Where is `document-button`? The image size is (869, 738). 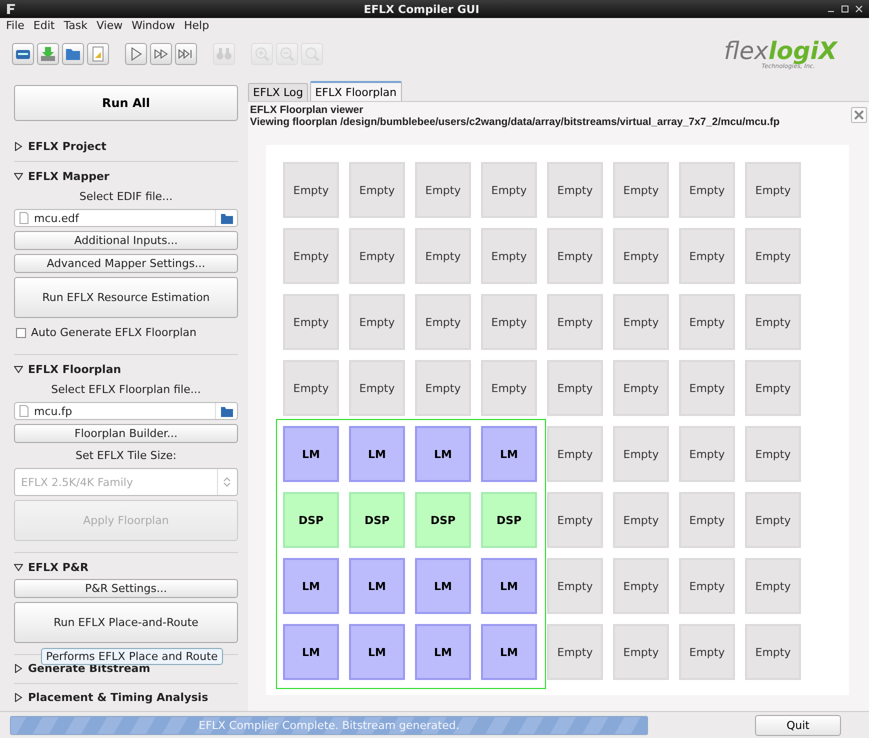 document-button is located at coordinates (98, 54).